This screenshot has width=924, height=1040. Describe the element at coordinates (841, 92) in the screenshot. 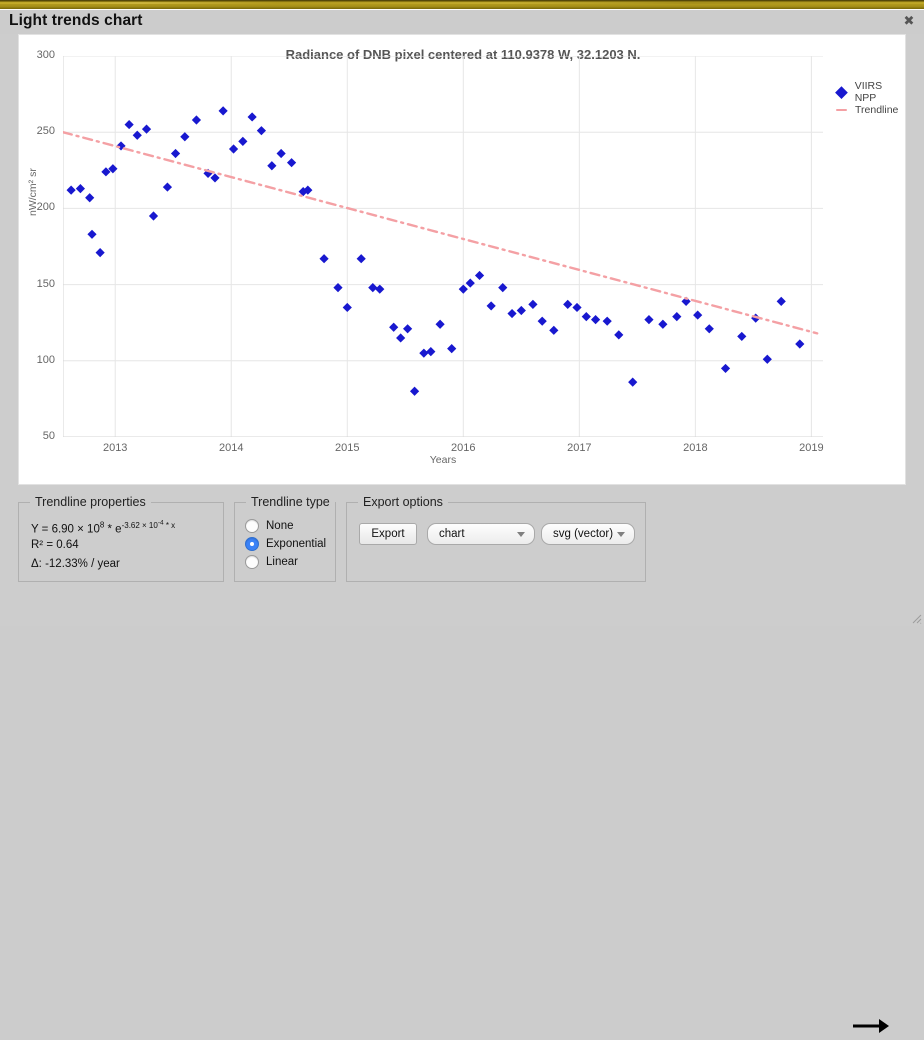

I see `diamond-marker-icon` at that location.